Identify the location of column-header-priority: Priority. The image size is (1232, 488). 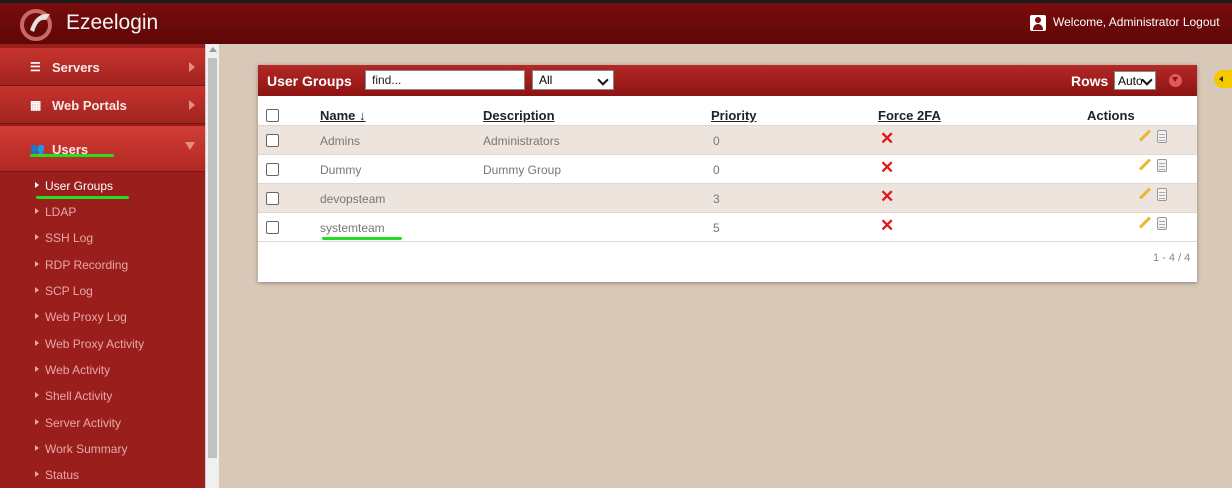
(734, 115).